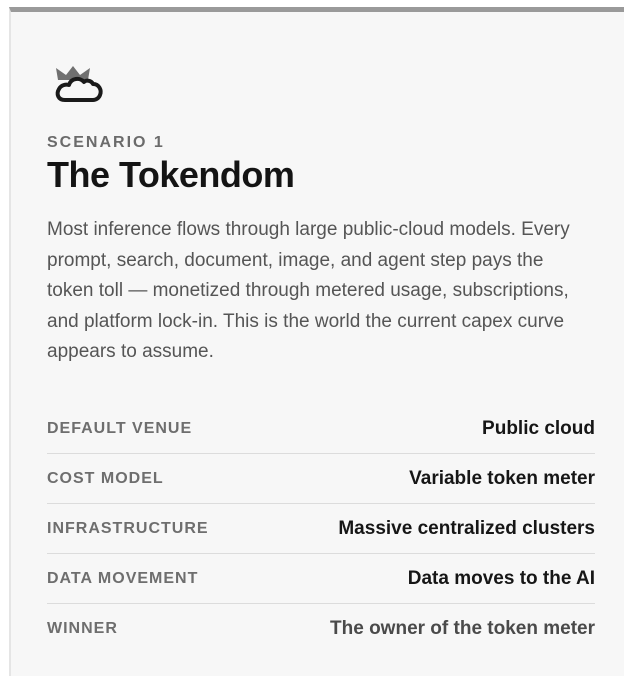 The height and width of the screenshot is (676, 624). What do you see at coordinates (123, 578) in the screenshot?
I see `attribute-label: DATA MOVEMENT` at bounding box center [123, 578].